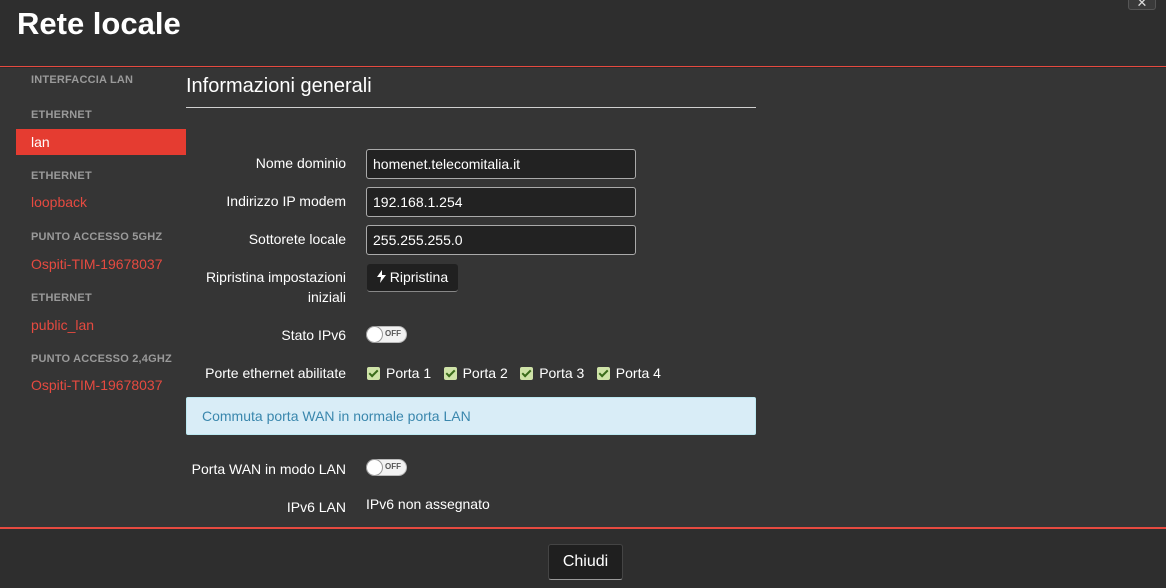 The width and height of the screenshot is (1166, 588). What do you see at coordinates (101, 325) in the screenshot?
I see `sidebar-item-public-lan: public_lan` at bounding box center [101, 325].